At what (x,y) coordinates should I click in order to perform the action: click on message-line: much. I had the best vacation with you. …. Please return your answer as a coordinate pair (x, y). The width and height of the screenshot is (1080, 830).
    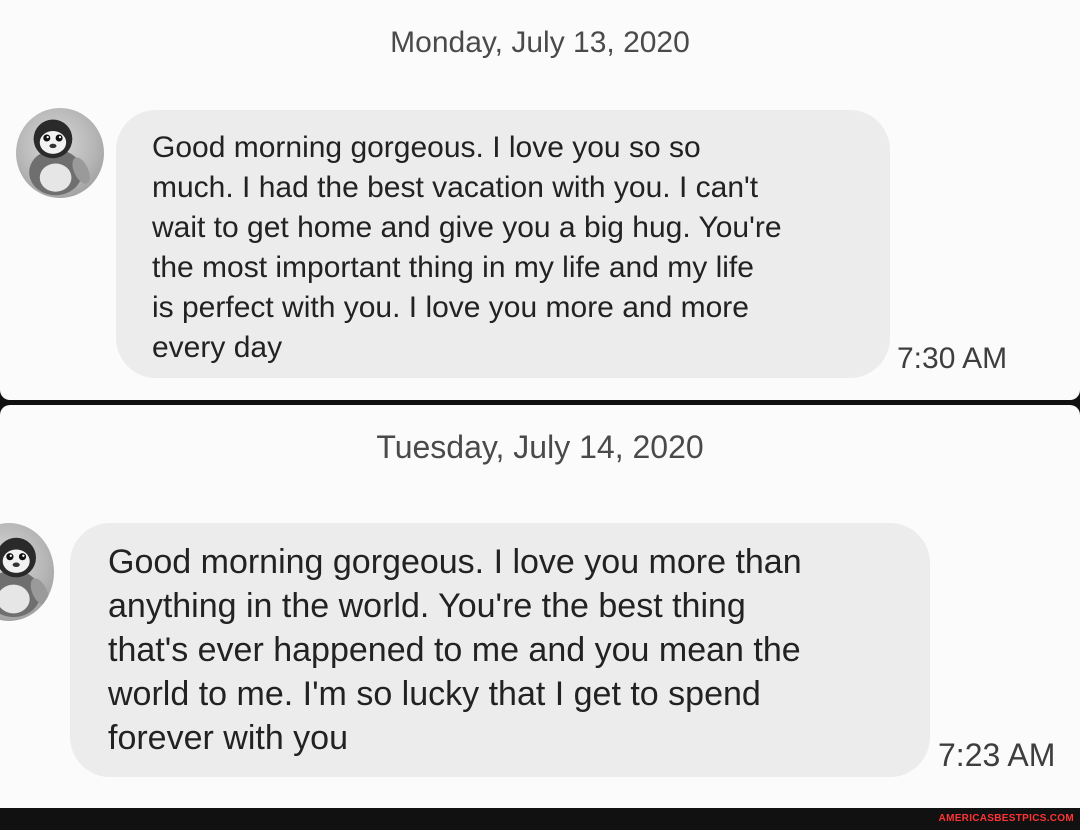
    Looking at the image, I should click on (455, 187).